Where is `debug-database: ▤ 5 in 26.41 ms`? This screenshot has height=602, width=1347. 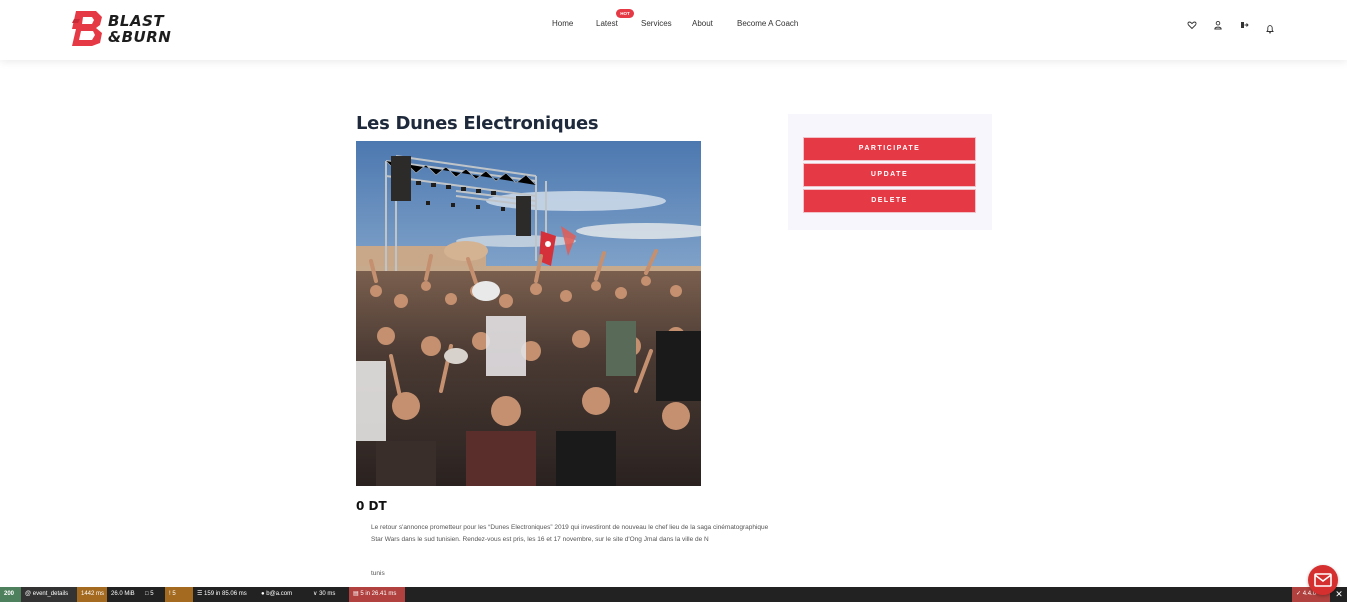
debug-database: ▤ 5 in 26.41 ms is located at coordinates (377, 594).